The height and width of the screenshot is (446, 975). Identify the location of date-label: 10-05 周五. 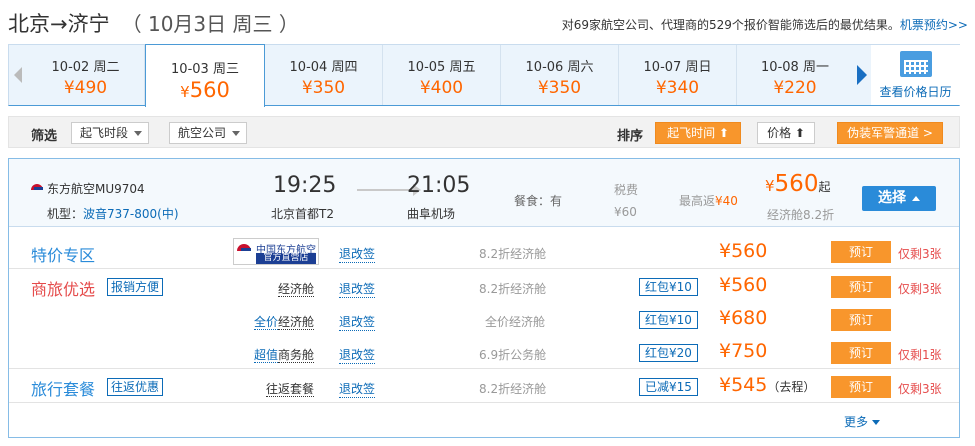
(441, 67).